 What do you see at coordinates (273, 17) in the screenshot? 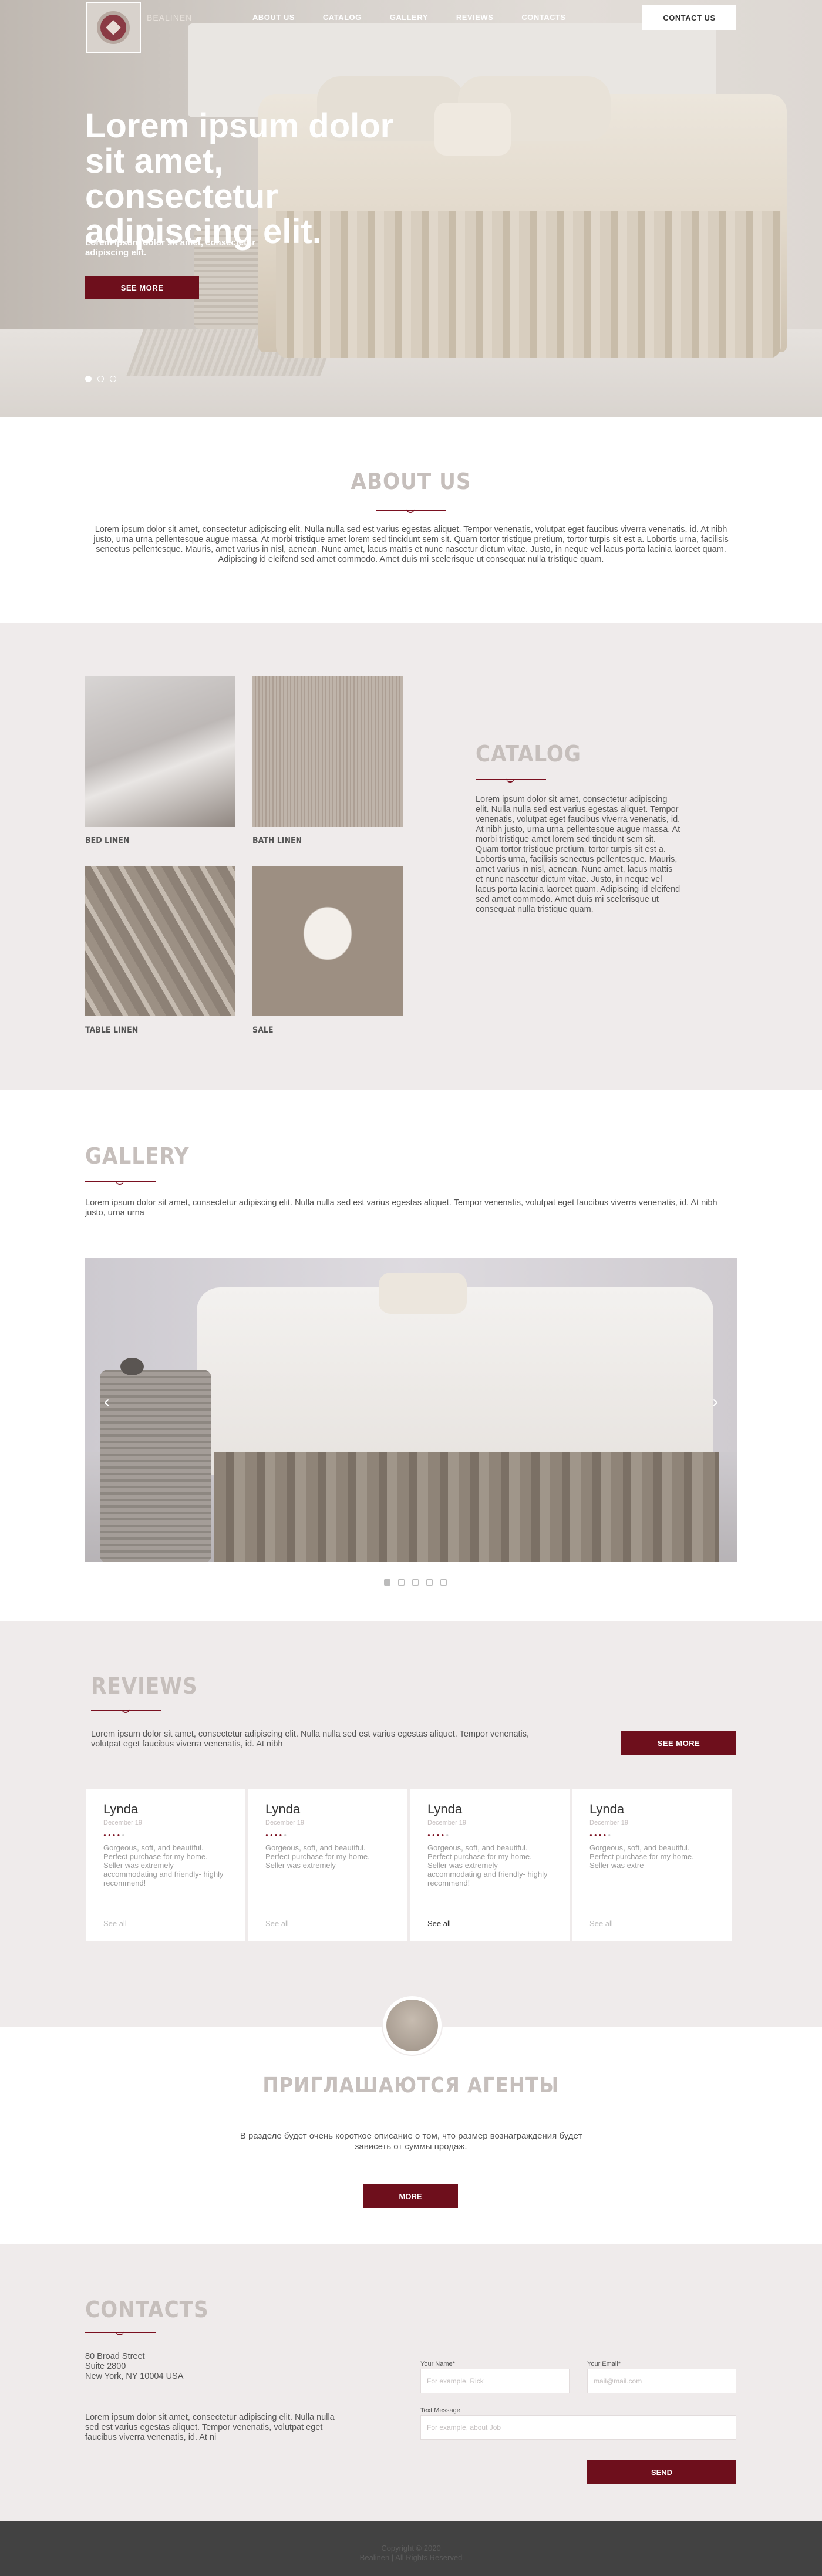
I see `nav-item-about-us: ABOUT US` at bounding box center [273, 17].